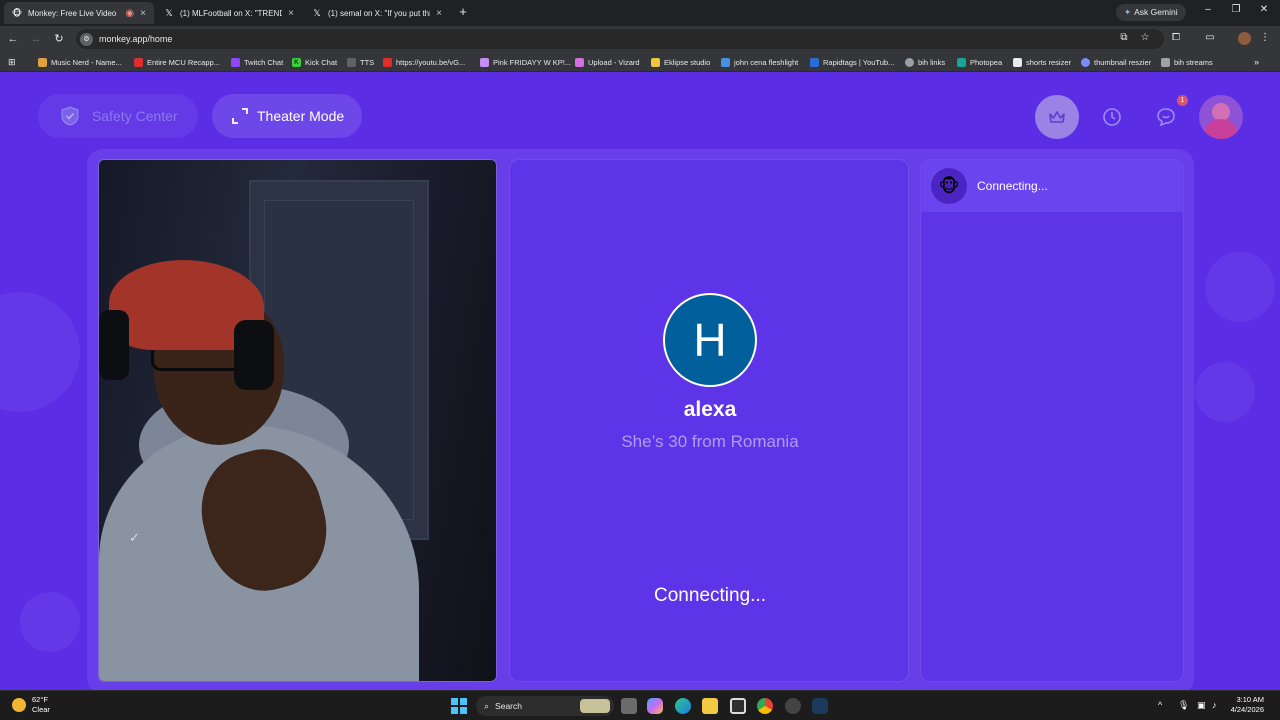 The height and width of the screenshot is (720, 1280). I want to click on weather-widget: 62°F Clear, so click(31, 705).